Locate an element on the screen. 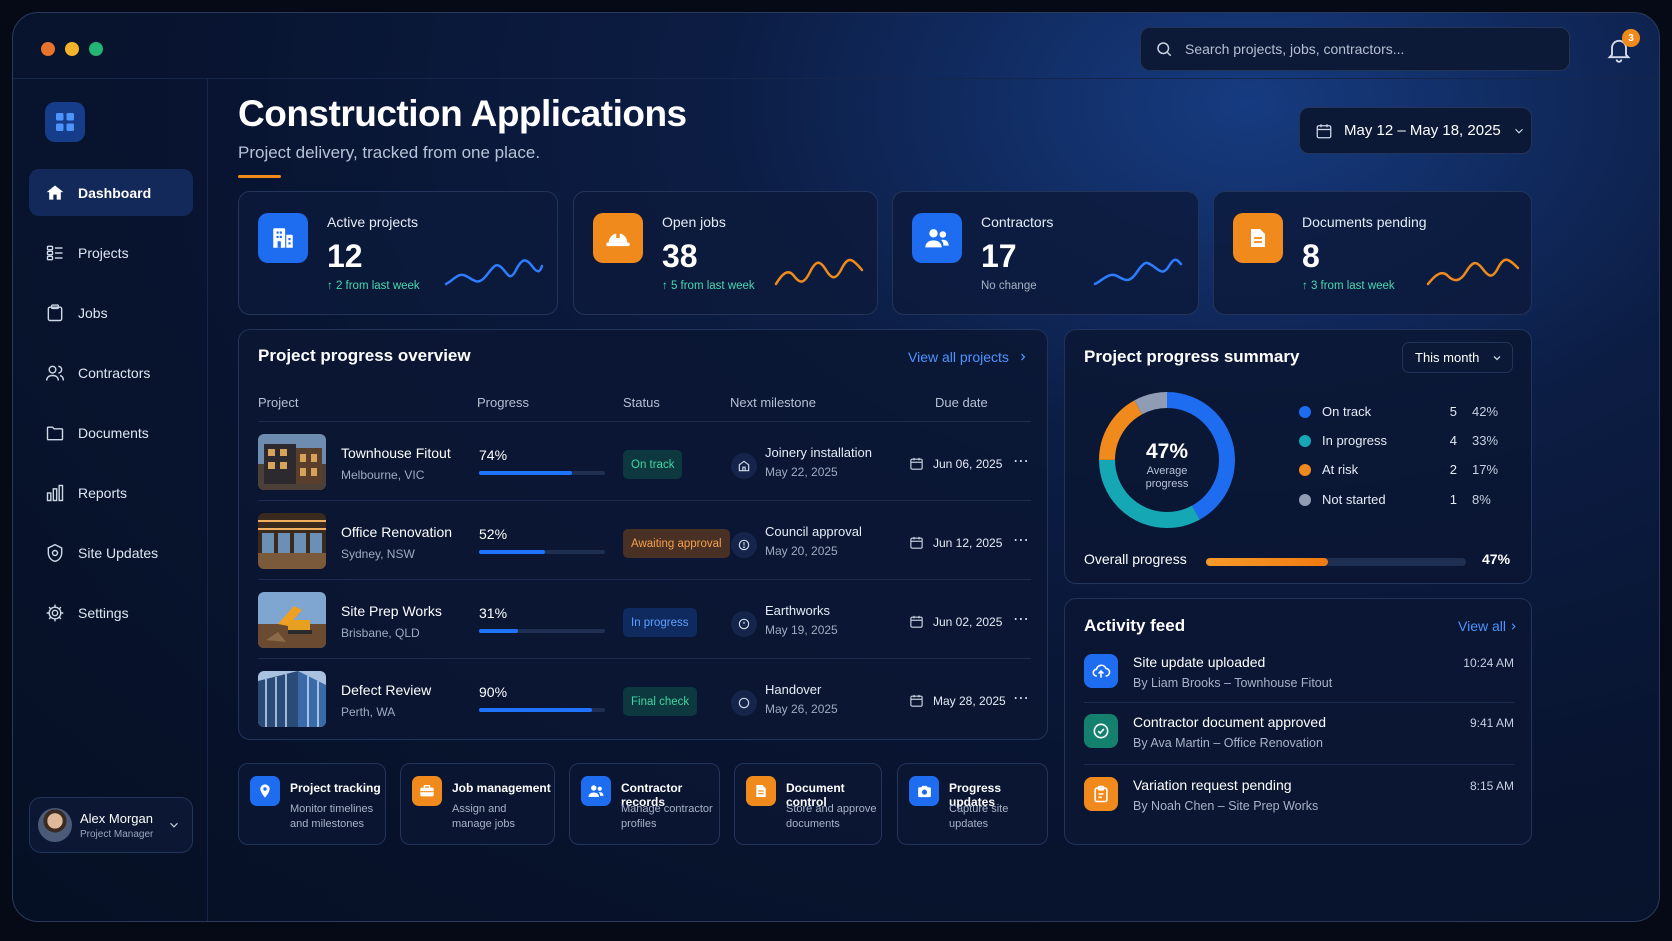 The image size is (1672, 941). desc-line: Assign and is located at coordinates (479, 809).